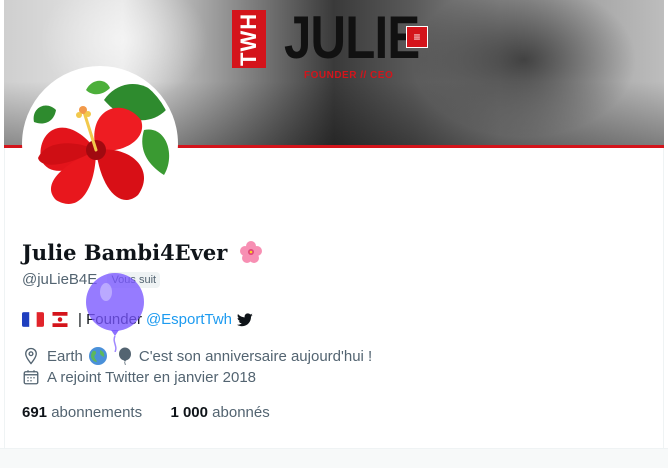 This screenshot has height=468, width=668. What do you see at coordinates (124, 356) in the screenshot?
I see `balloon-icon` at bounding box center [124, 356].